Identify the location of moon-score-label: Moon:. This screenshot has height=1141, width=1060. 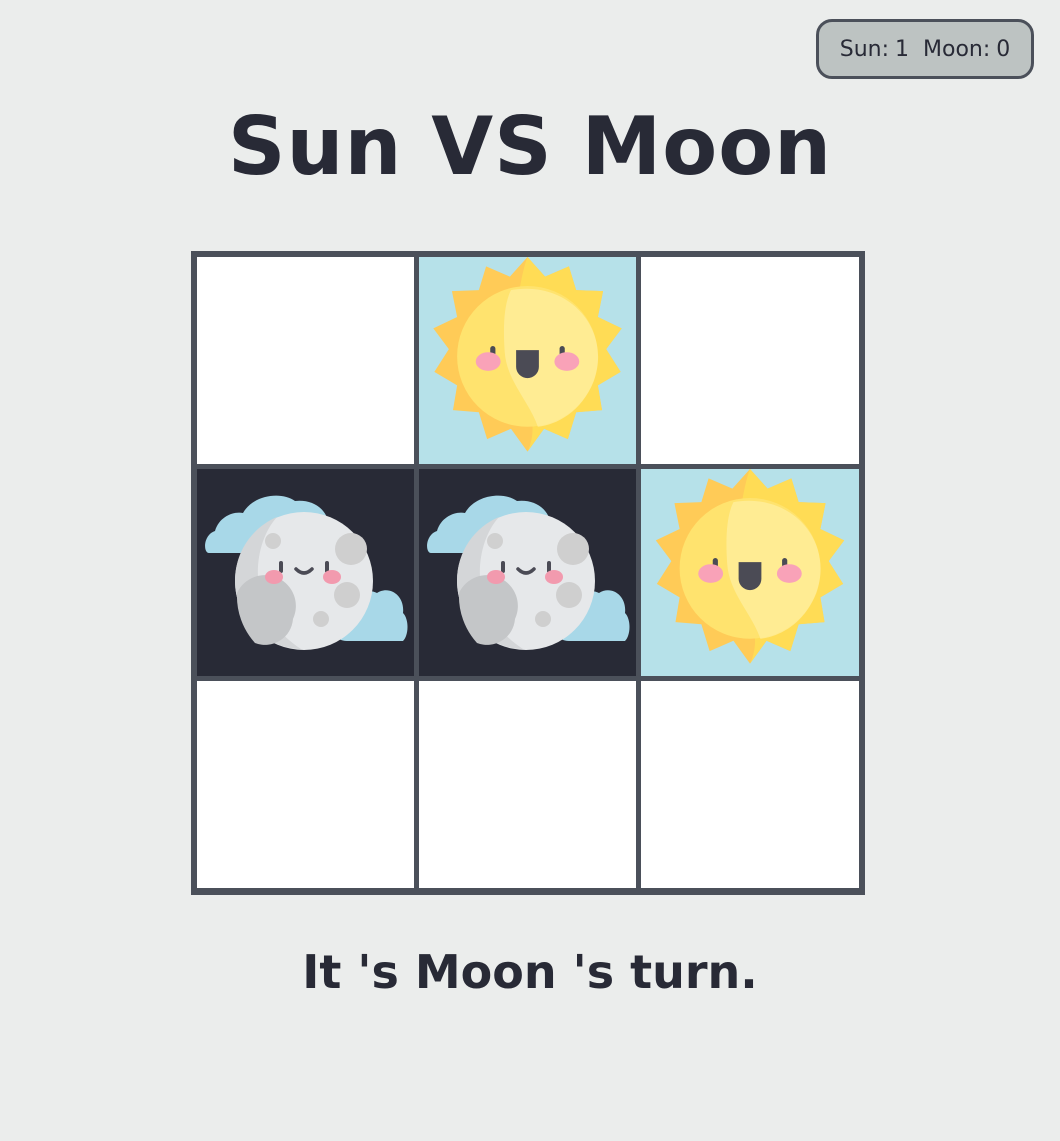
(957, 49).